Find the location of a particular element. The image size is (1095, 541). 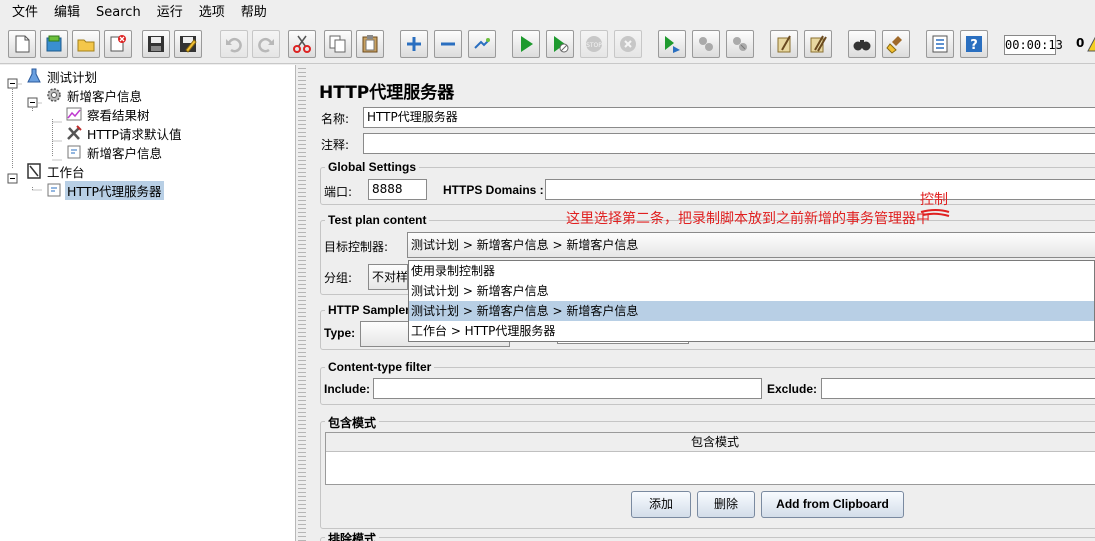

expand-button is located at coordinates (414, 44).